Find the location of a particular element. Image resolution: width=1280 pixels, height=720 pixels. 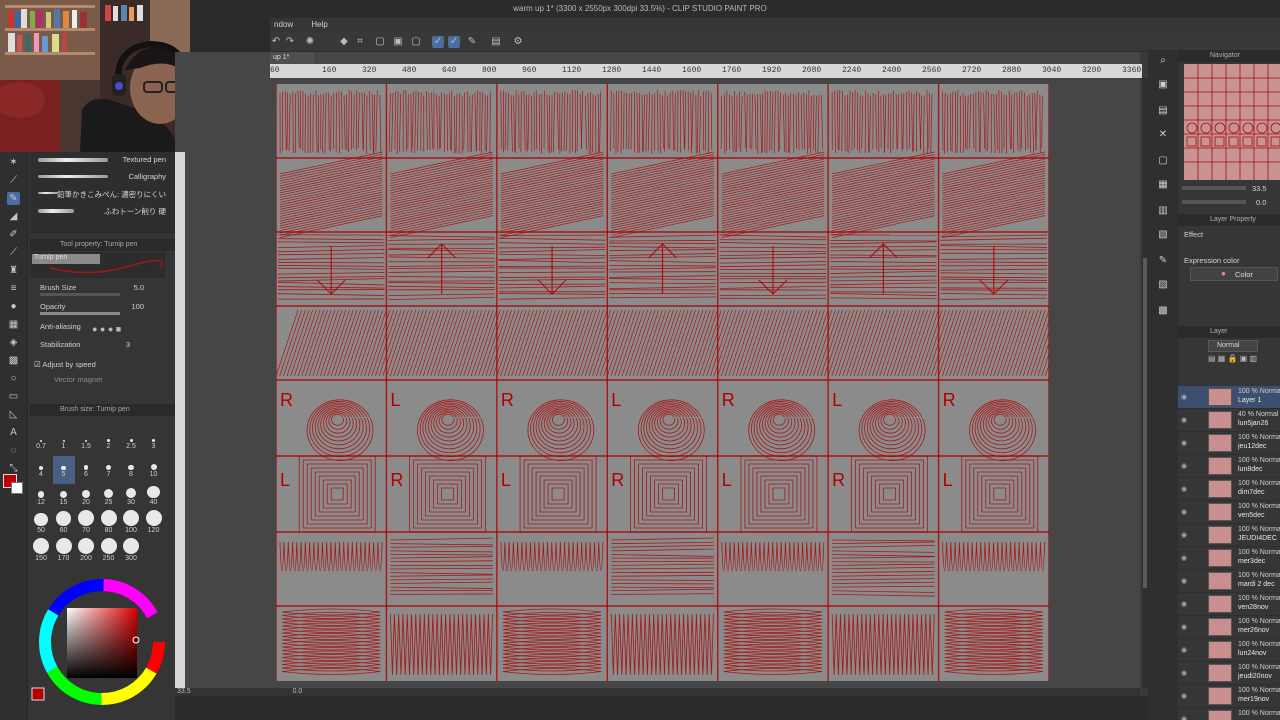

brush-size-option: 7 is located at coordinates (109, 470).